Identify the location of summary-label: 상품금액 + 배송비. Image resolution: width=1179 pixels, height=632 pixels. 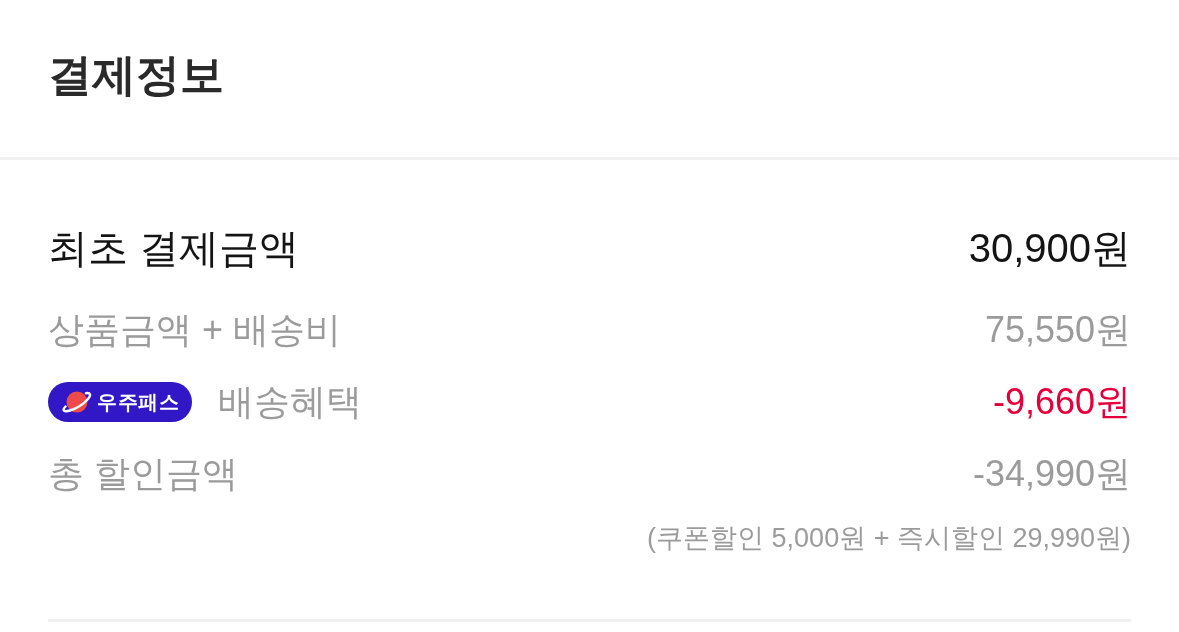
(195, 329).